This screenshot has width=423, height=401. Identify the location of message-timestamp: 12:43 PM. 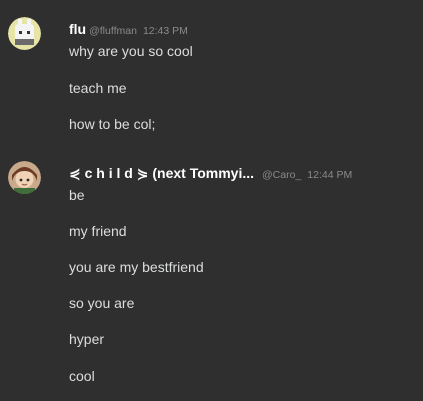
(165, 31).